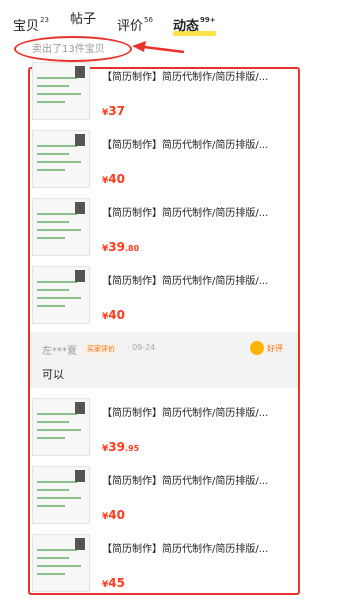 This screenshot has height=601, width=339. What do you see at coordinates (275, 348) in the screenshot?
I see `review-rating: 好评` at bounding box center [275, 348].